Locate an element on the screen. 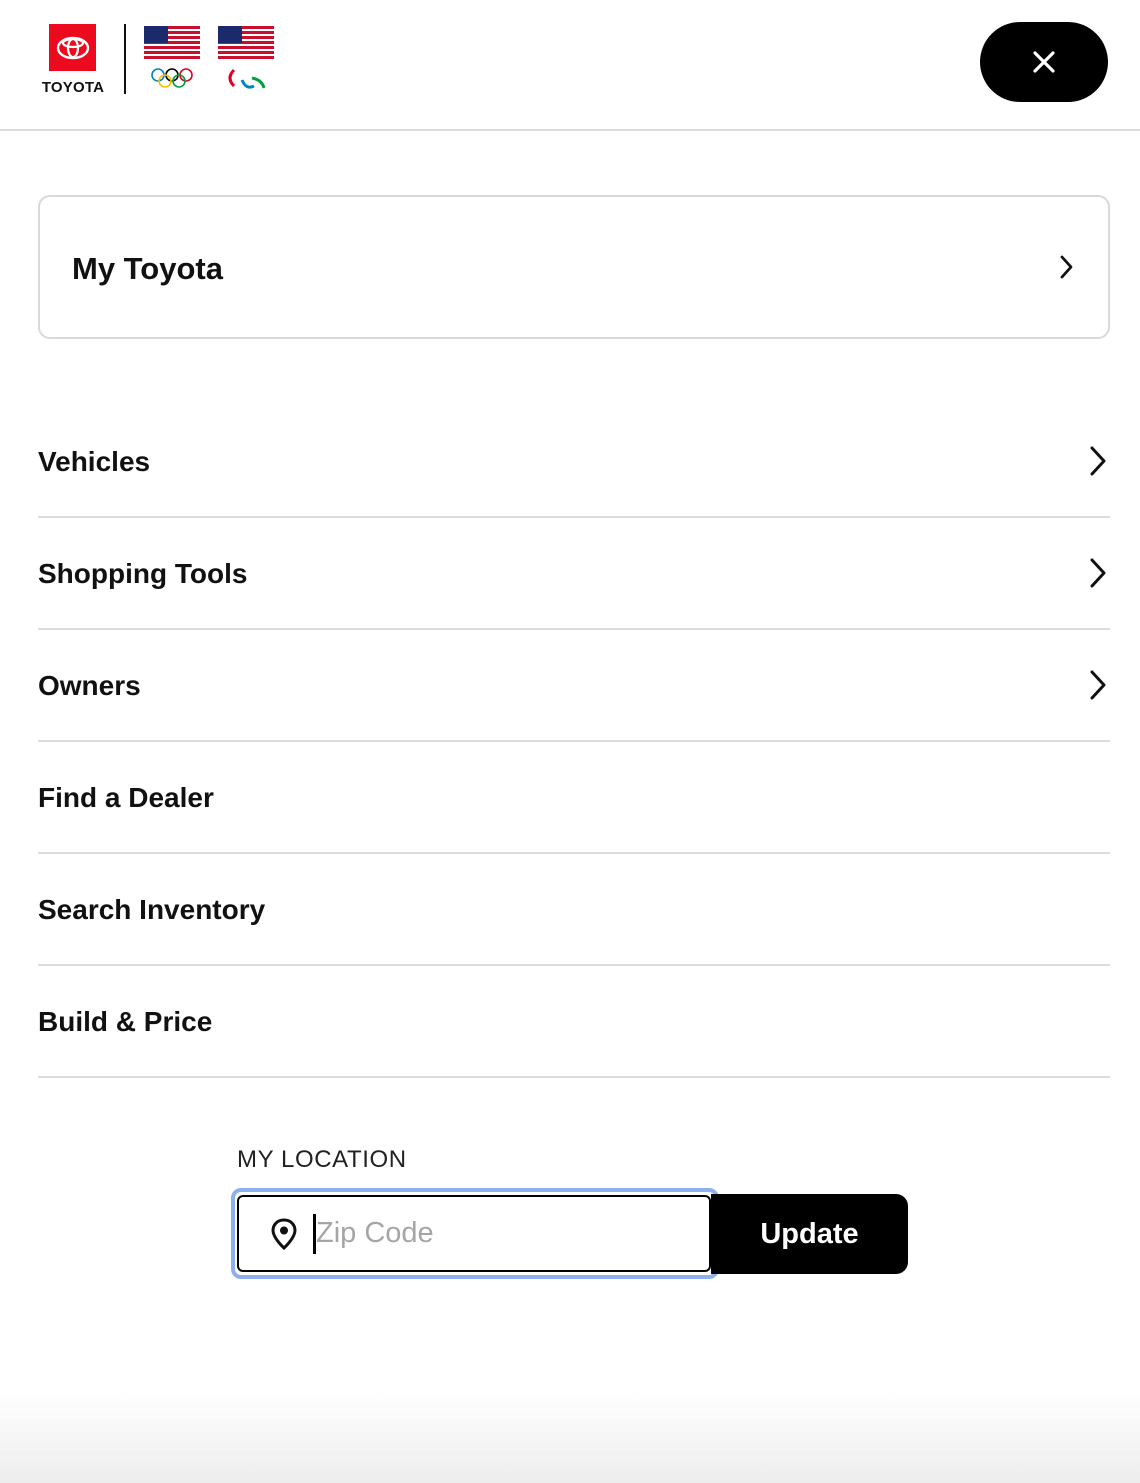  close-menu-button is located at coordinates (1044, 62).